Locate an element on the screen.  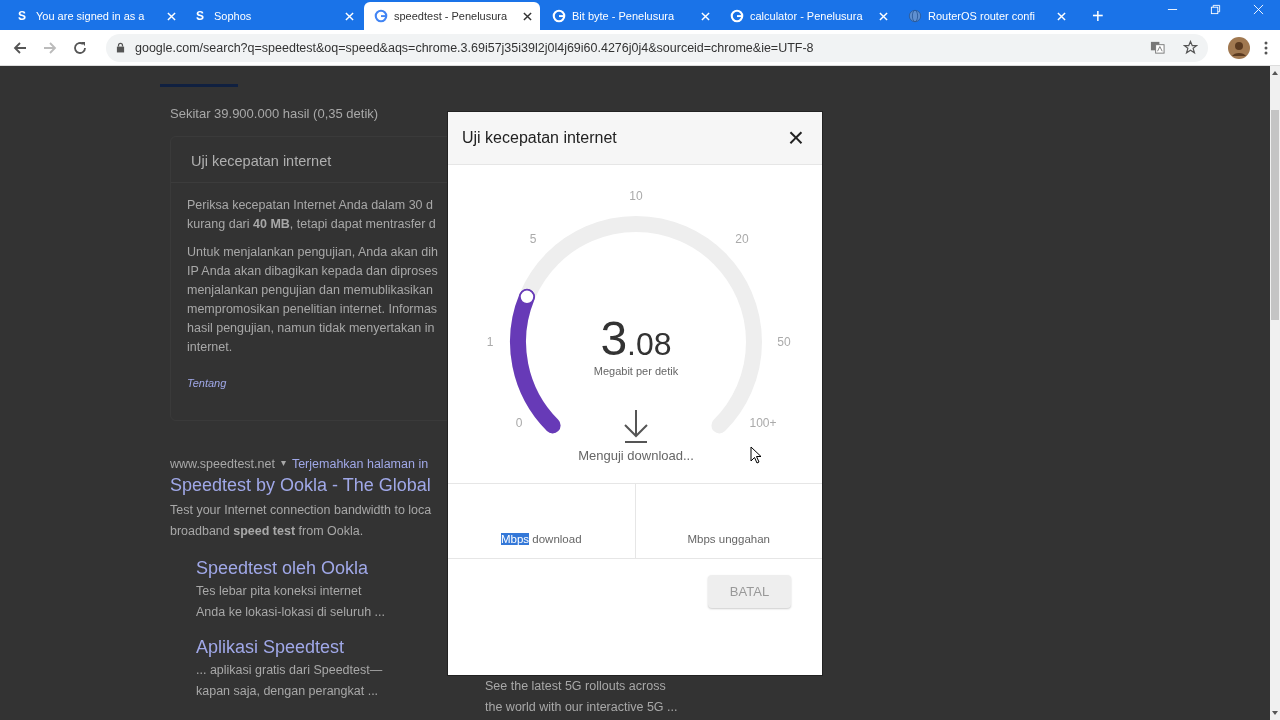
result-url: www.speedtest.net is located at coordinates (222, 464).